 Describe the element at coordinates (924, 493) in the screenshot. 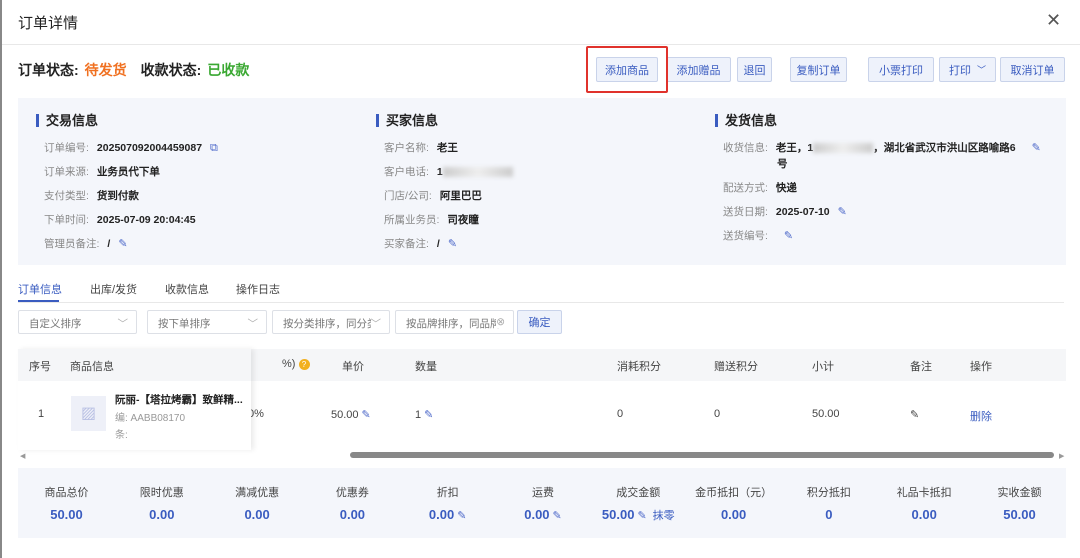

I see `summary-label: 礼品卡抵扣` at that location.